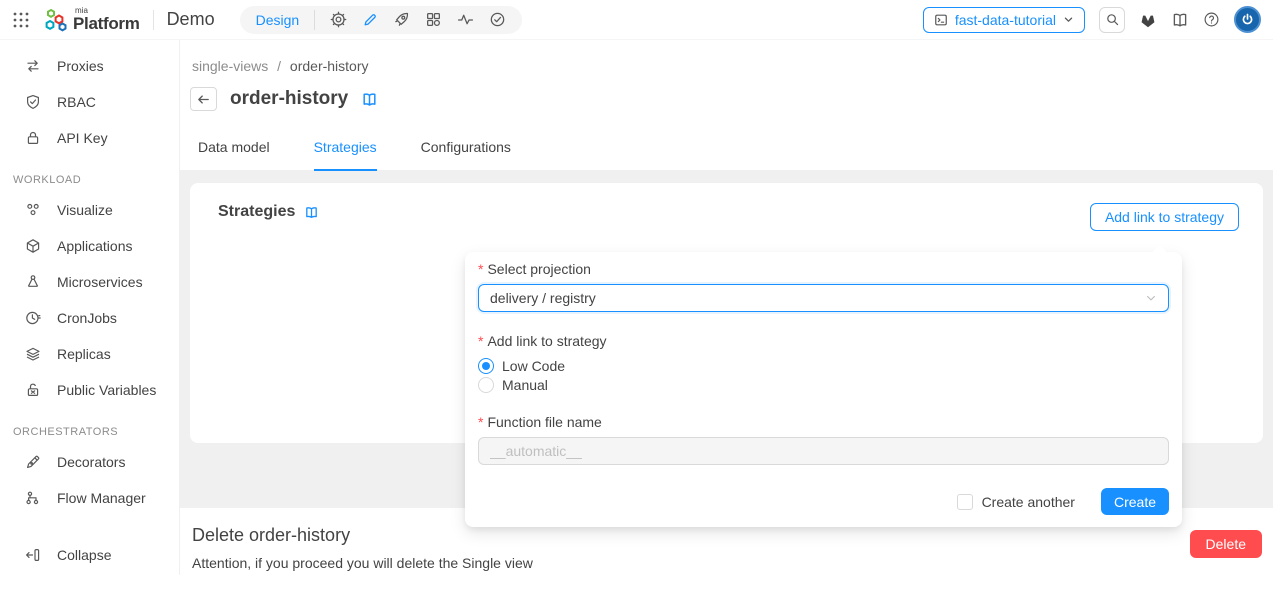 The image size is (1273, 615). I want to click on lock-icon, so click(33, 138).